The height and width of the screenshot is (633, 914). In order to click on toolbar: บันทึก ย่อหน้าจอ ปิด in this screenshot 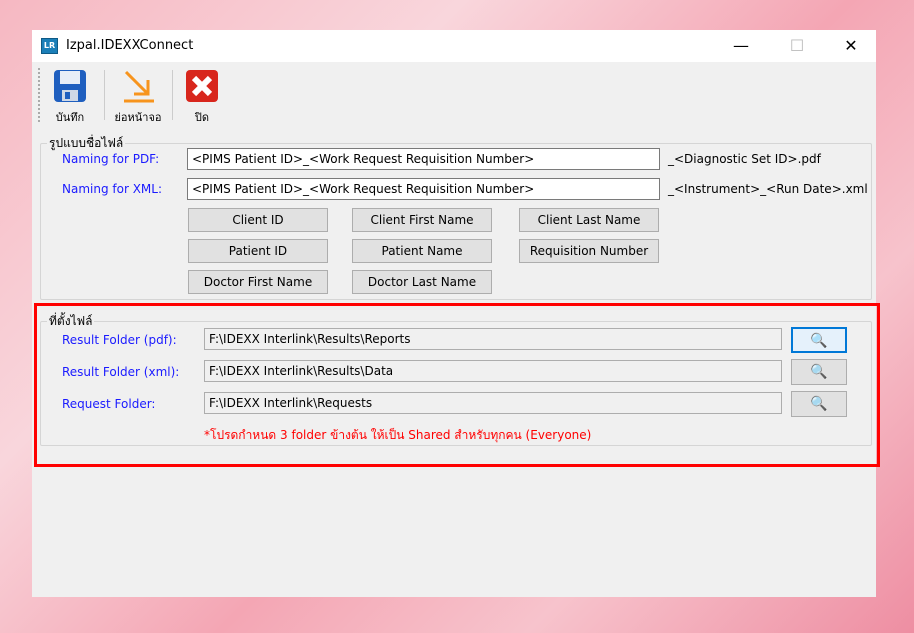, I will do `click(454, 94)`.